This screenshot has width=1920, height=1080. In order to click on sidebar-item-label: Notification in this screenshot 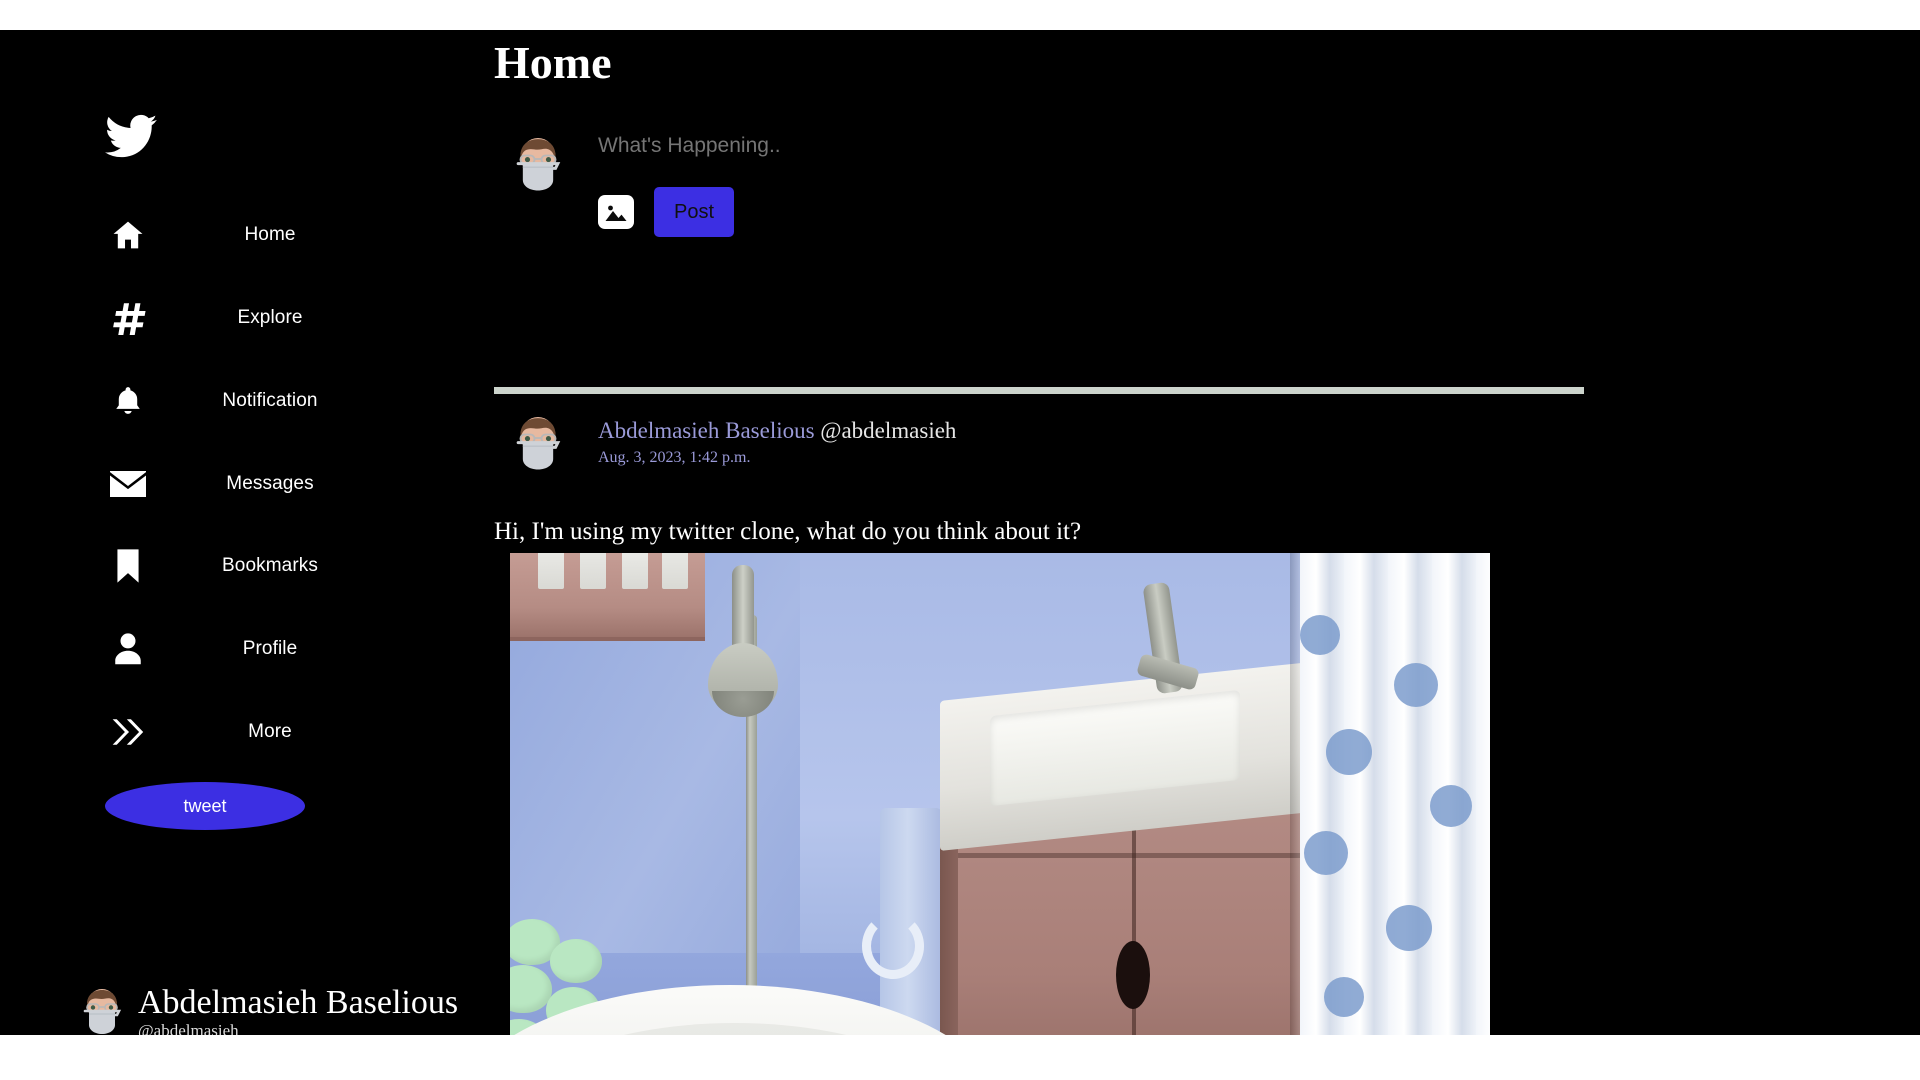, I will do `click(270, 400)`.